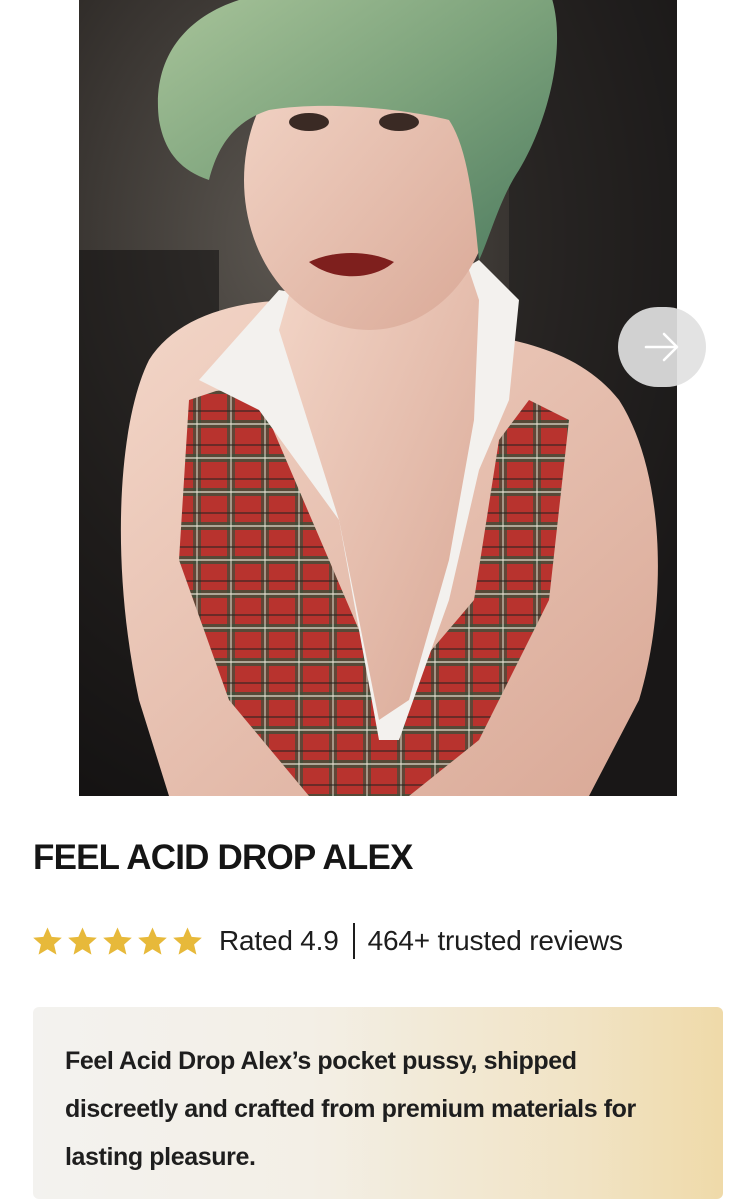  I want to click on next-image-button, so click(662, 347).